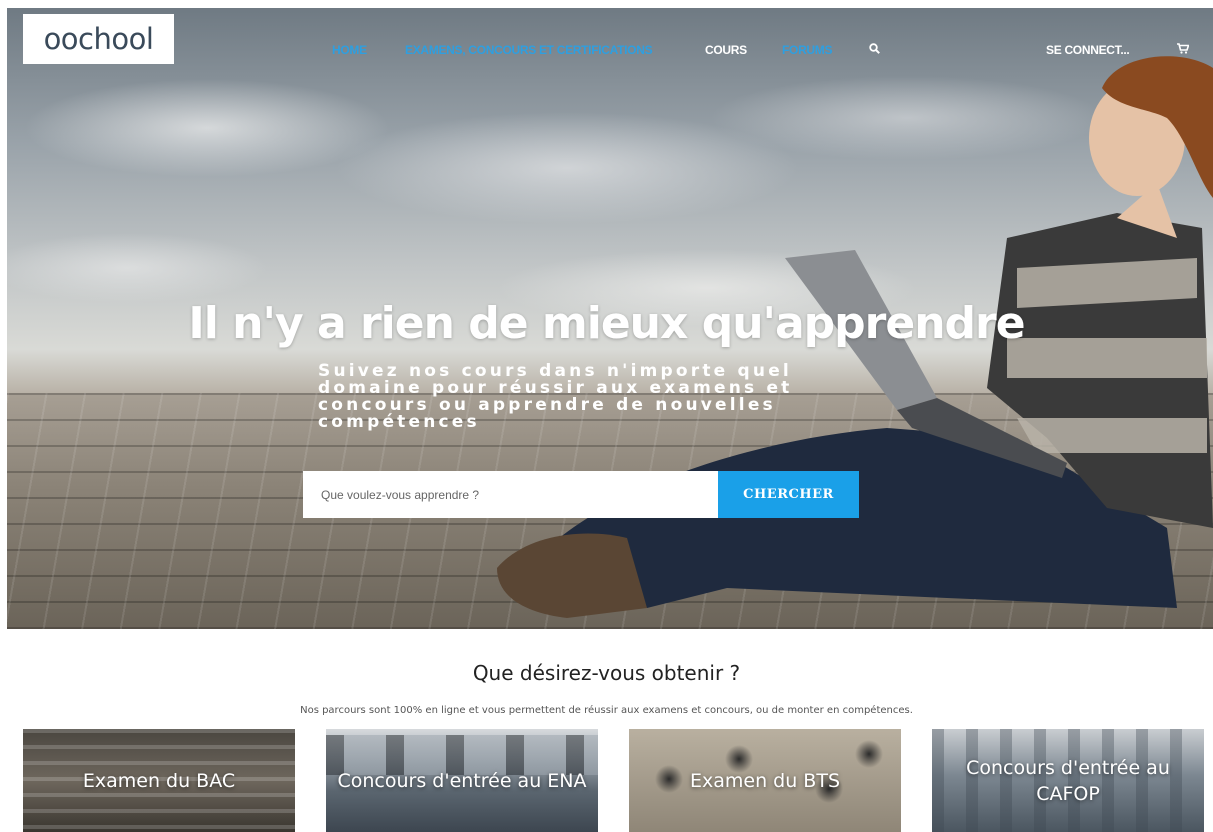 The height and width of the screenshot is (832, 1213). Describe the element at coordinates (510, 494) in the screenshot. I see `search-input` at that location.